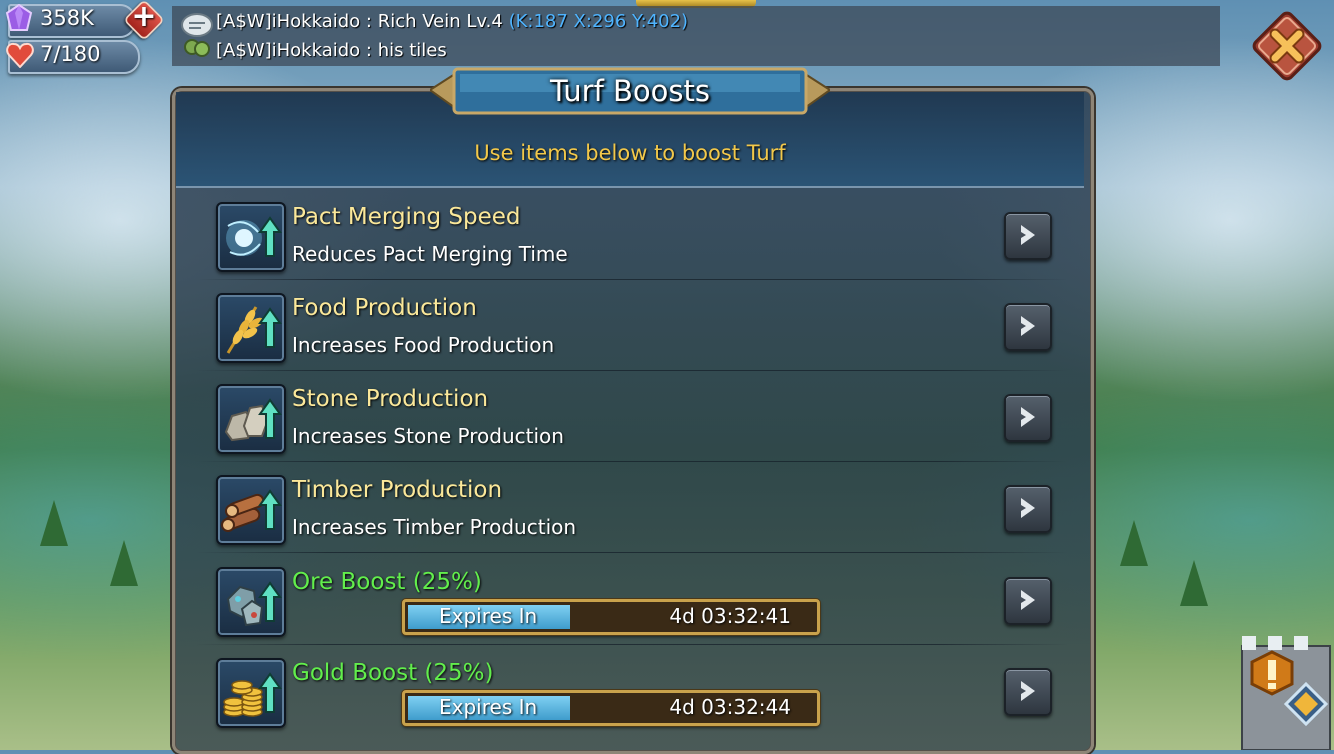 The height and width of the screenshot is (754, 1334). Describe the element at coordinates (599, 21) in the screenshot. I see `chat-coordinates-link: (K:187 X:296 Y:402)` at that location.